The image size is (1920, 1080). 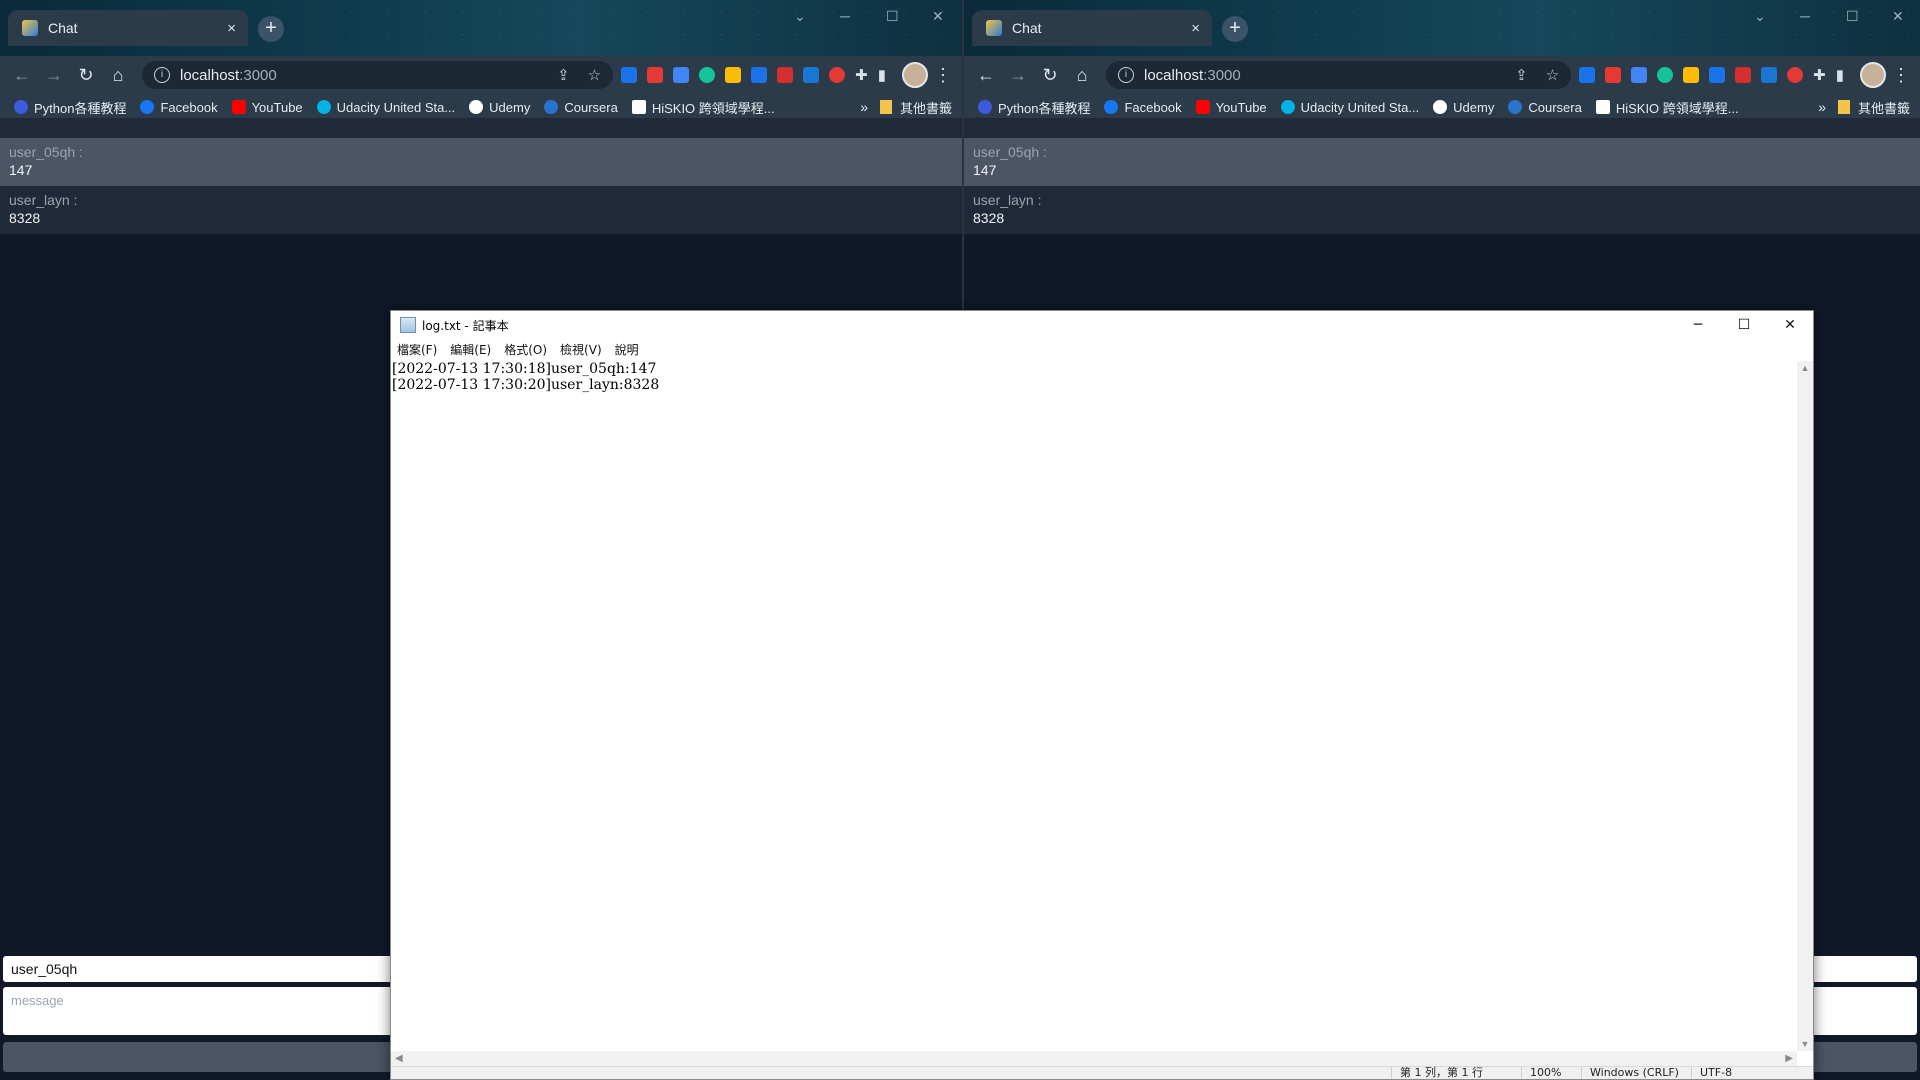 What do you see at coordinates (525, 349) in the screenshot?
I see `menu-format: 格式(O)` at bounding box center [525, 349].